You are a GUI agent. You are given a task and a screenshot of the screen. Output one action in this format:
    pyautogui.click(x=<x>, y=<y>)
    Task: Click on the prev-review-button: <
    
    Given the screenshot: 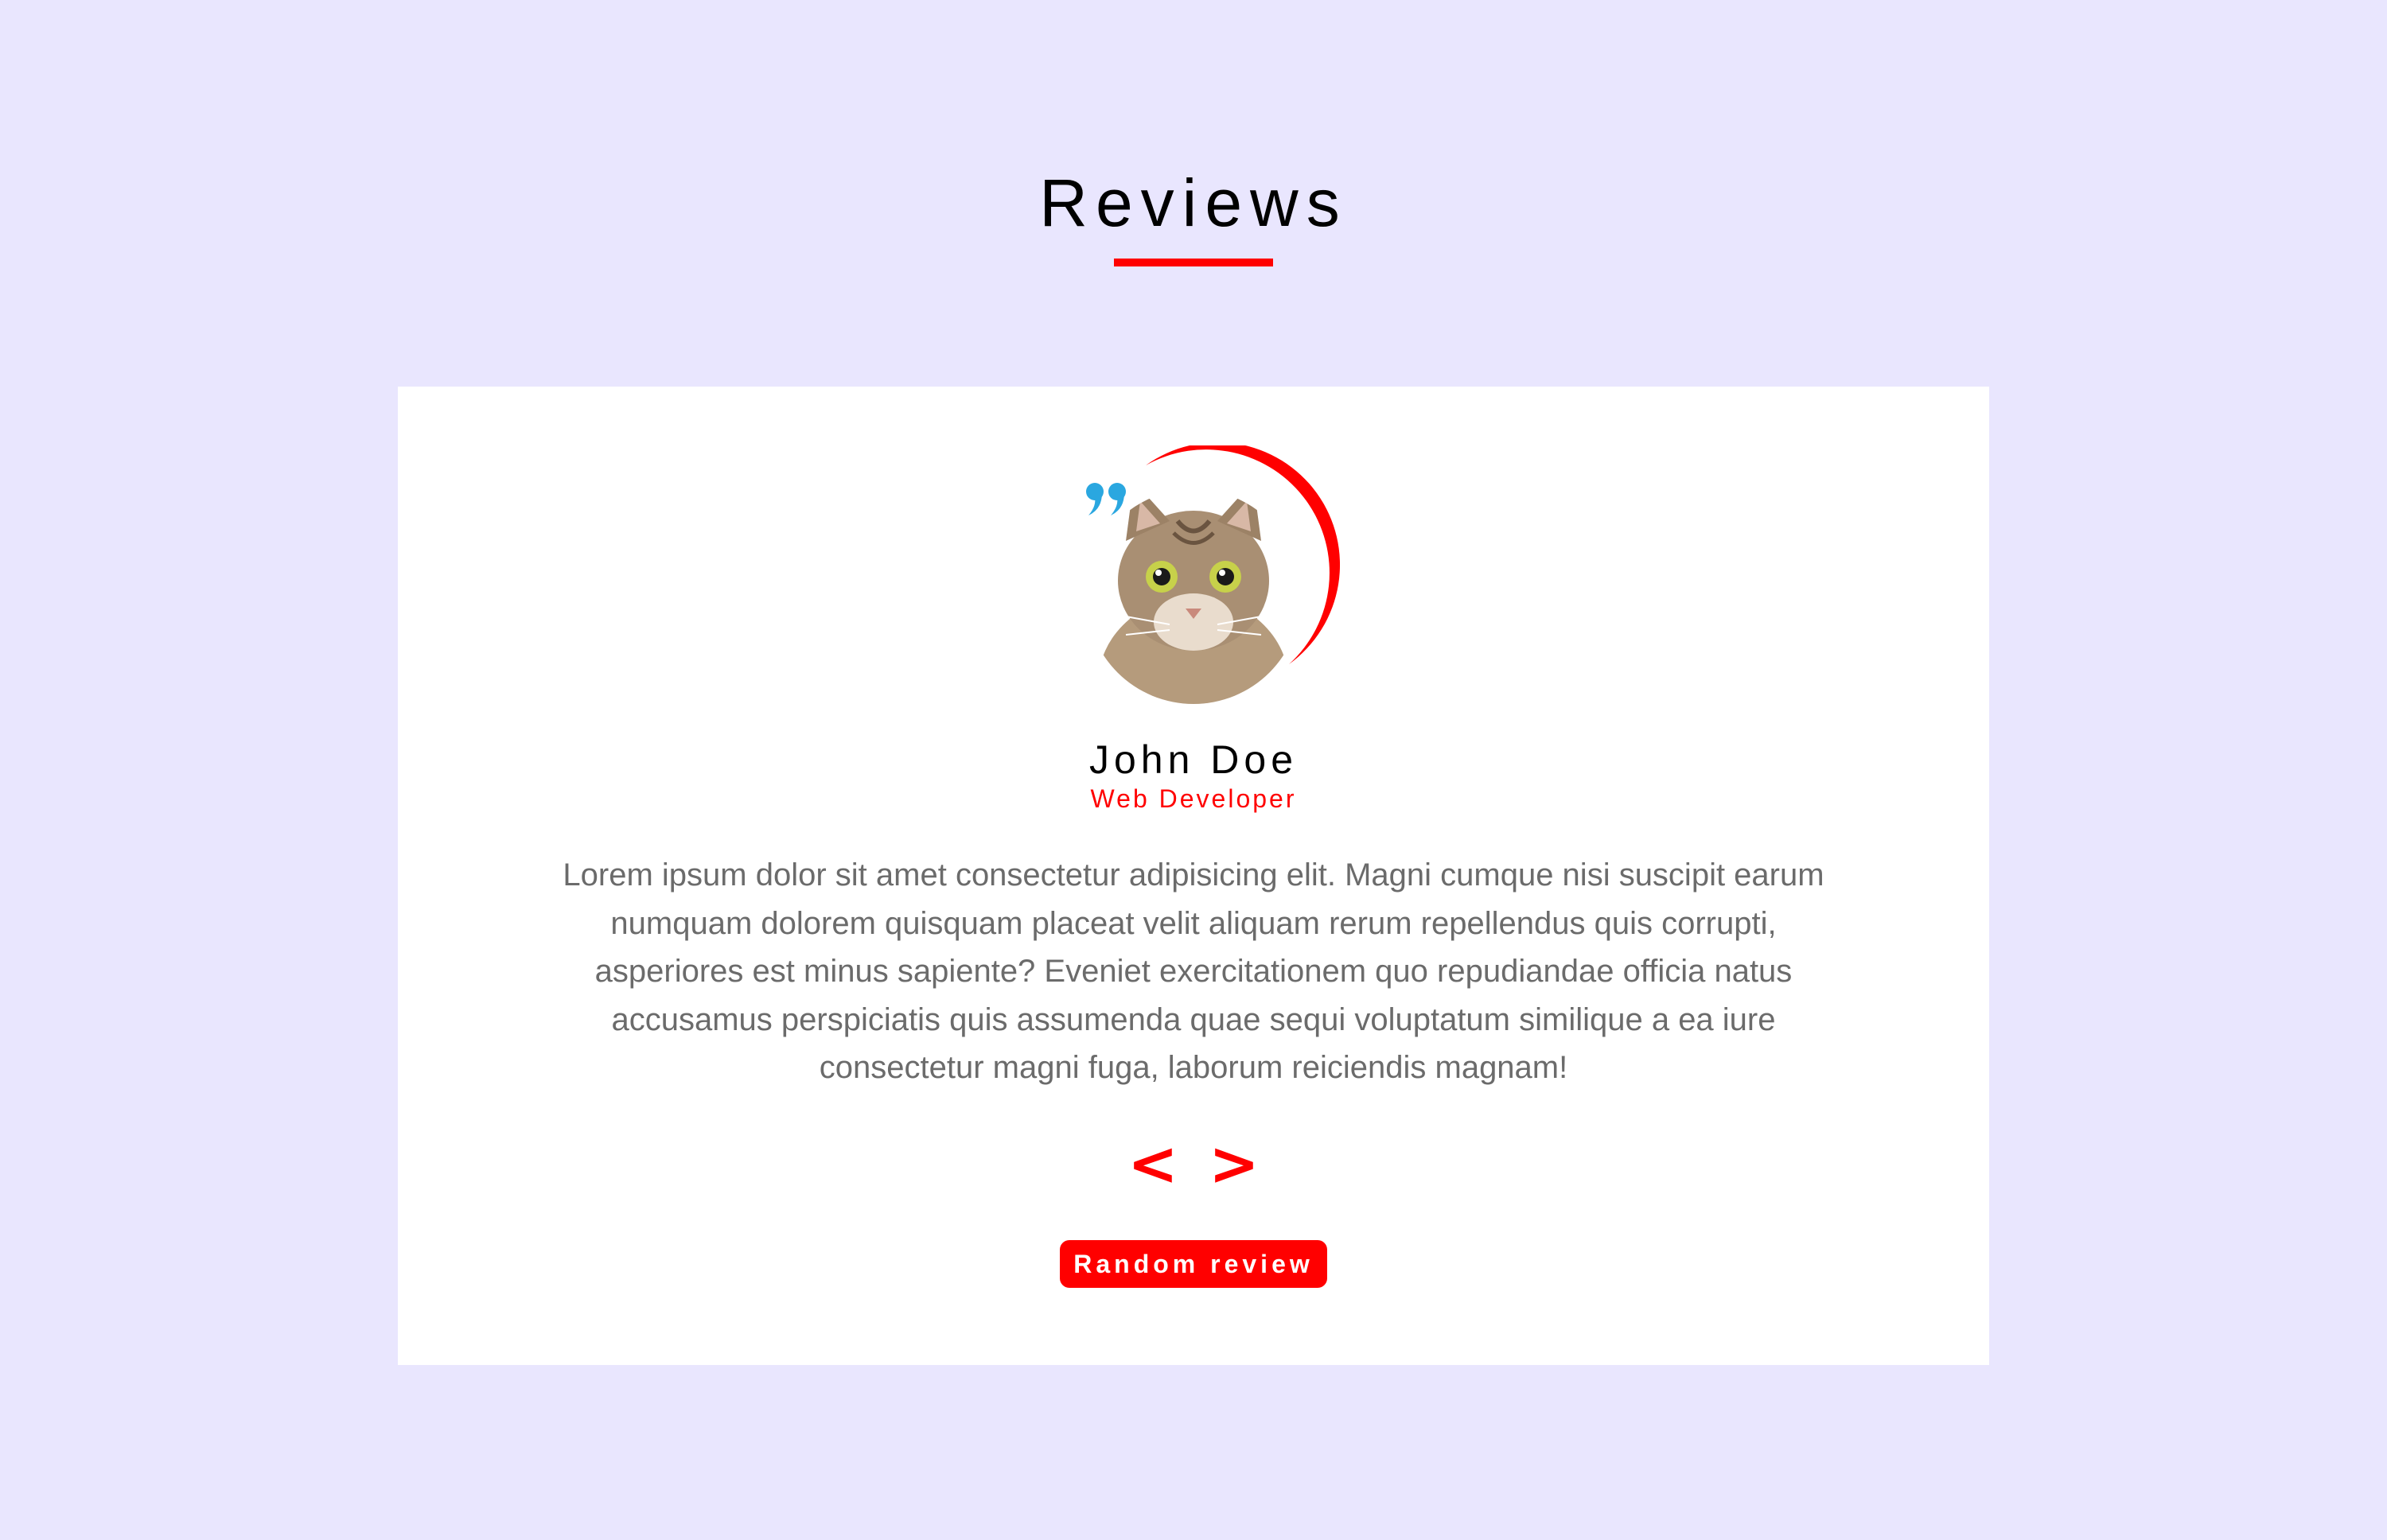 What is the action you would take?
    pyautogui.click(x=1153, y=1164)
    